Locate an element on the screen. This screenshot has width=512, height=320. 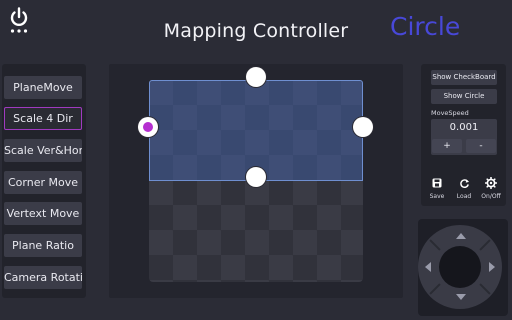
gear-icon is located at coordinates (491, 183).